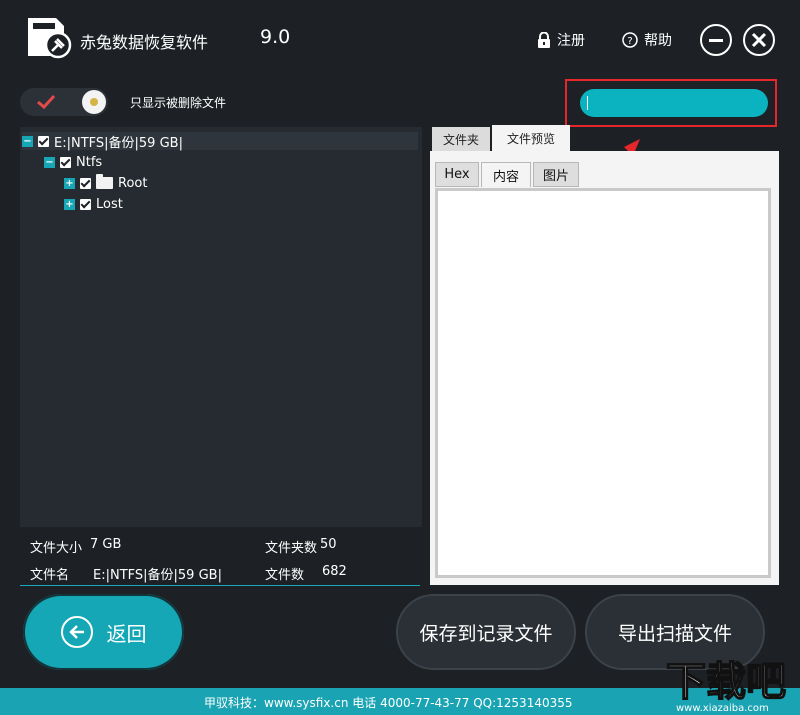 This screenshot has height=715, width=800. What do you see at coordinates (571, 41) in the screenshot?
I see `register-label: 注册` at bounding box center [571, 41].